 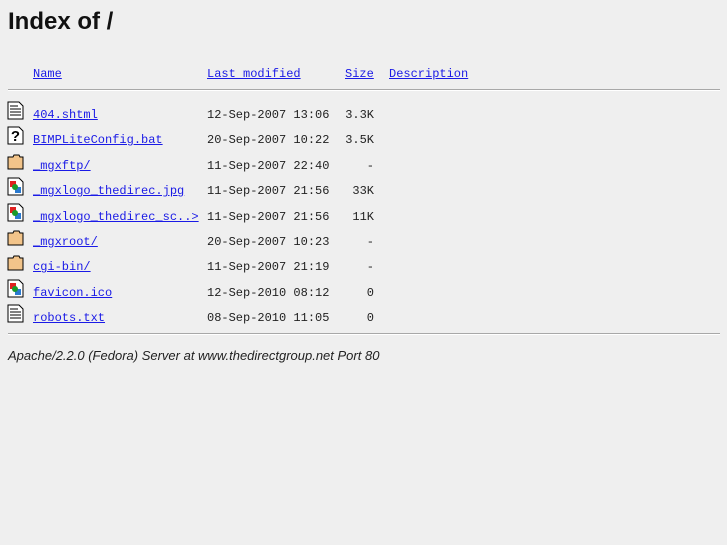 I want to click on file-link: _mgxroot/, so click(x=65, y=242).